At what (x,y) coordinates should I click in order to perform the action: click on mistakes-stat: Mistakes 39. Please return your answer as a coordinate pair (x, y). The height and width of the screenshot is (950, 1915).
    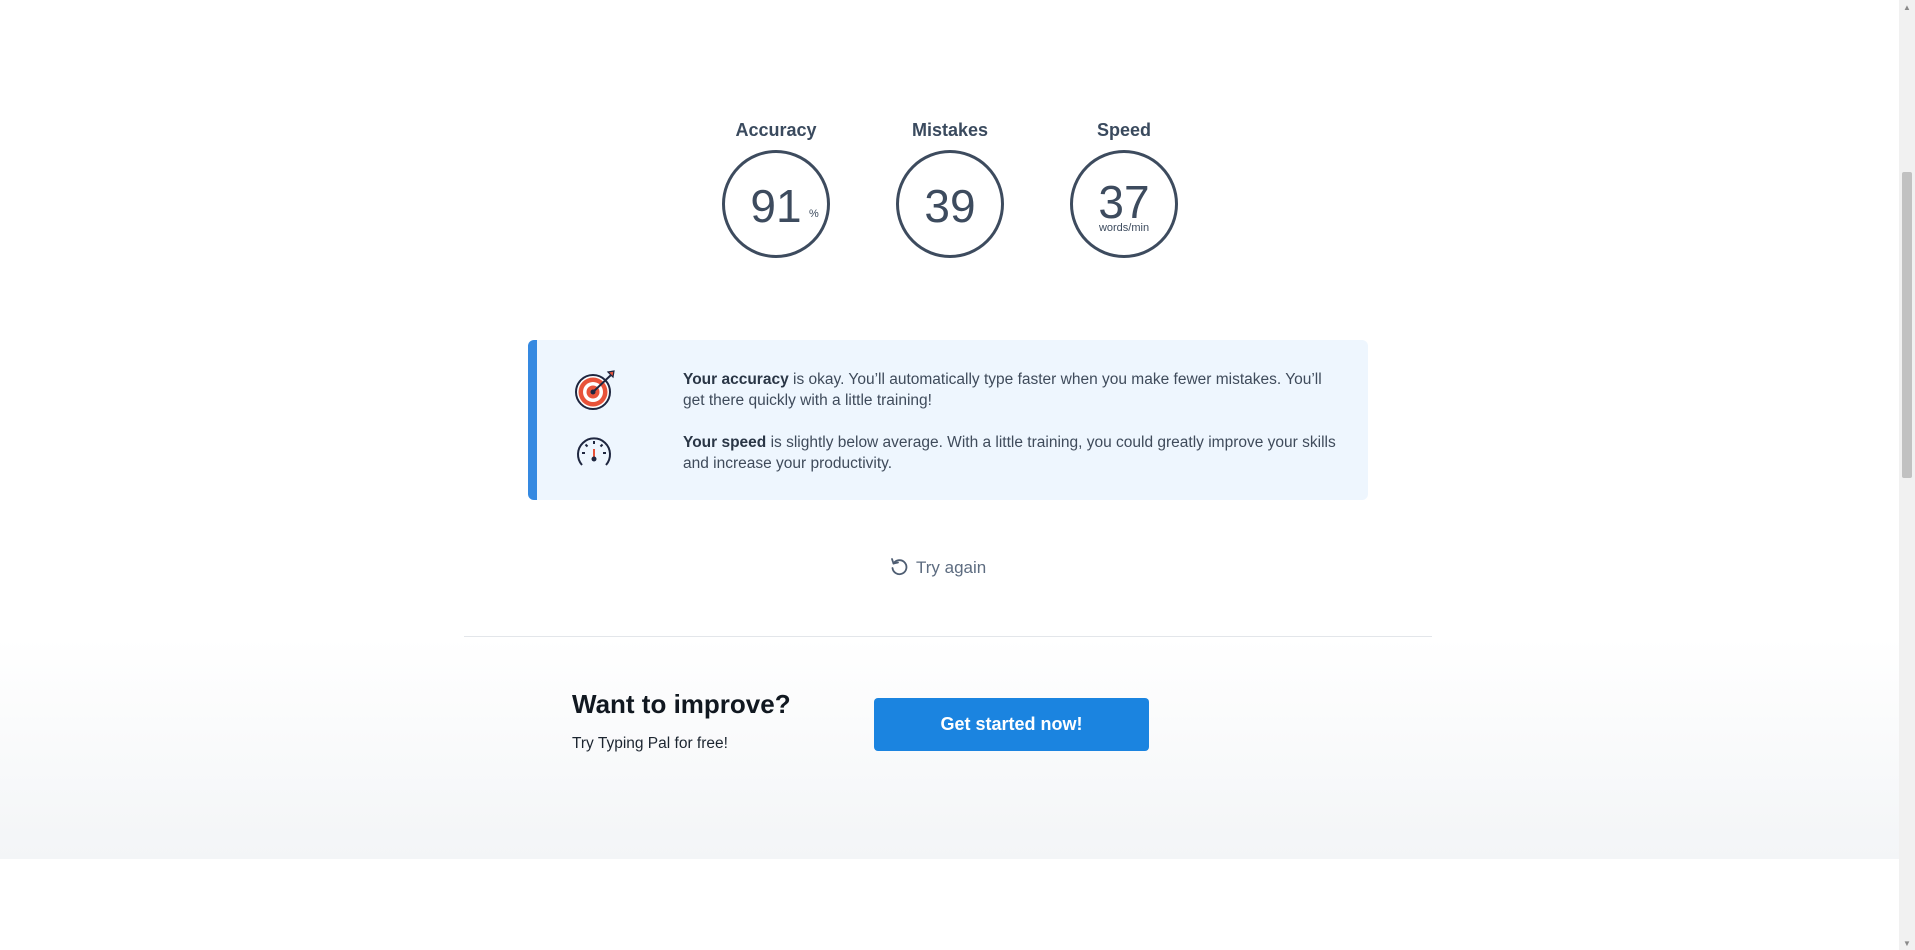
    Looking at the image, I should click on (950, 189).